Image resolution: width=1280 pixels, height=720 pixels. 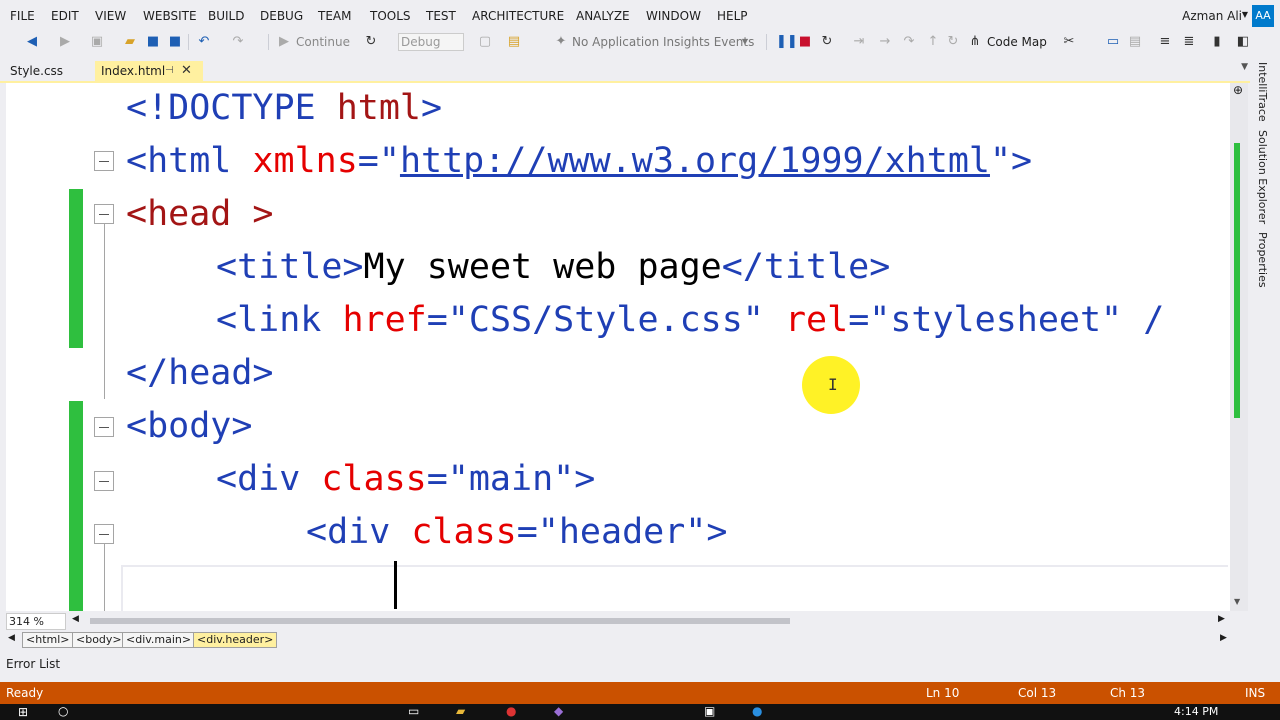 I want to click on step-out-icon: ↑, so click(x=933, y=42).